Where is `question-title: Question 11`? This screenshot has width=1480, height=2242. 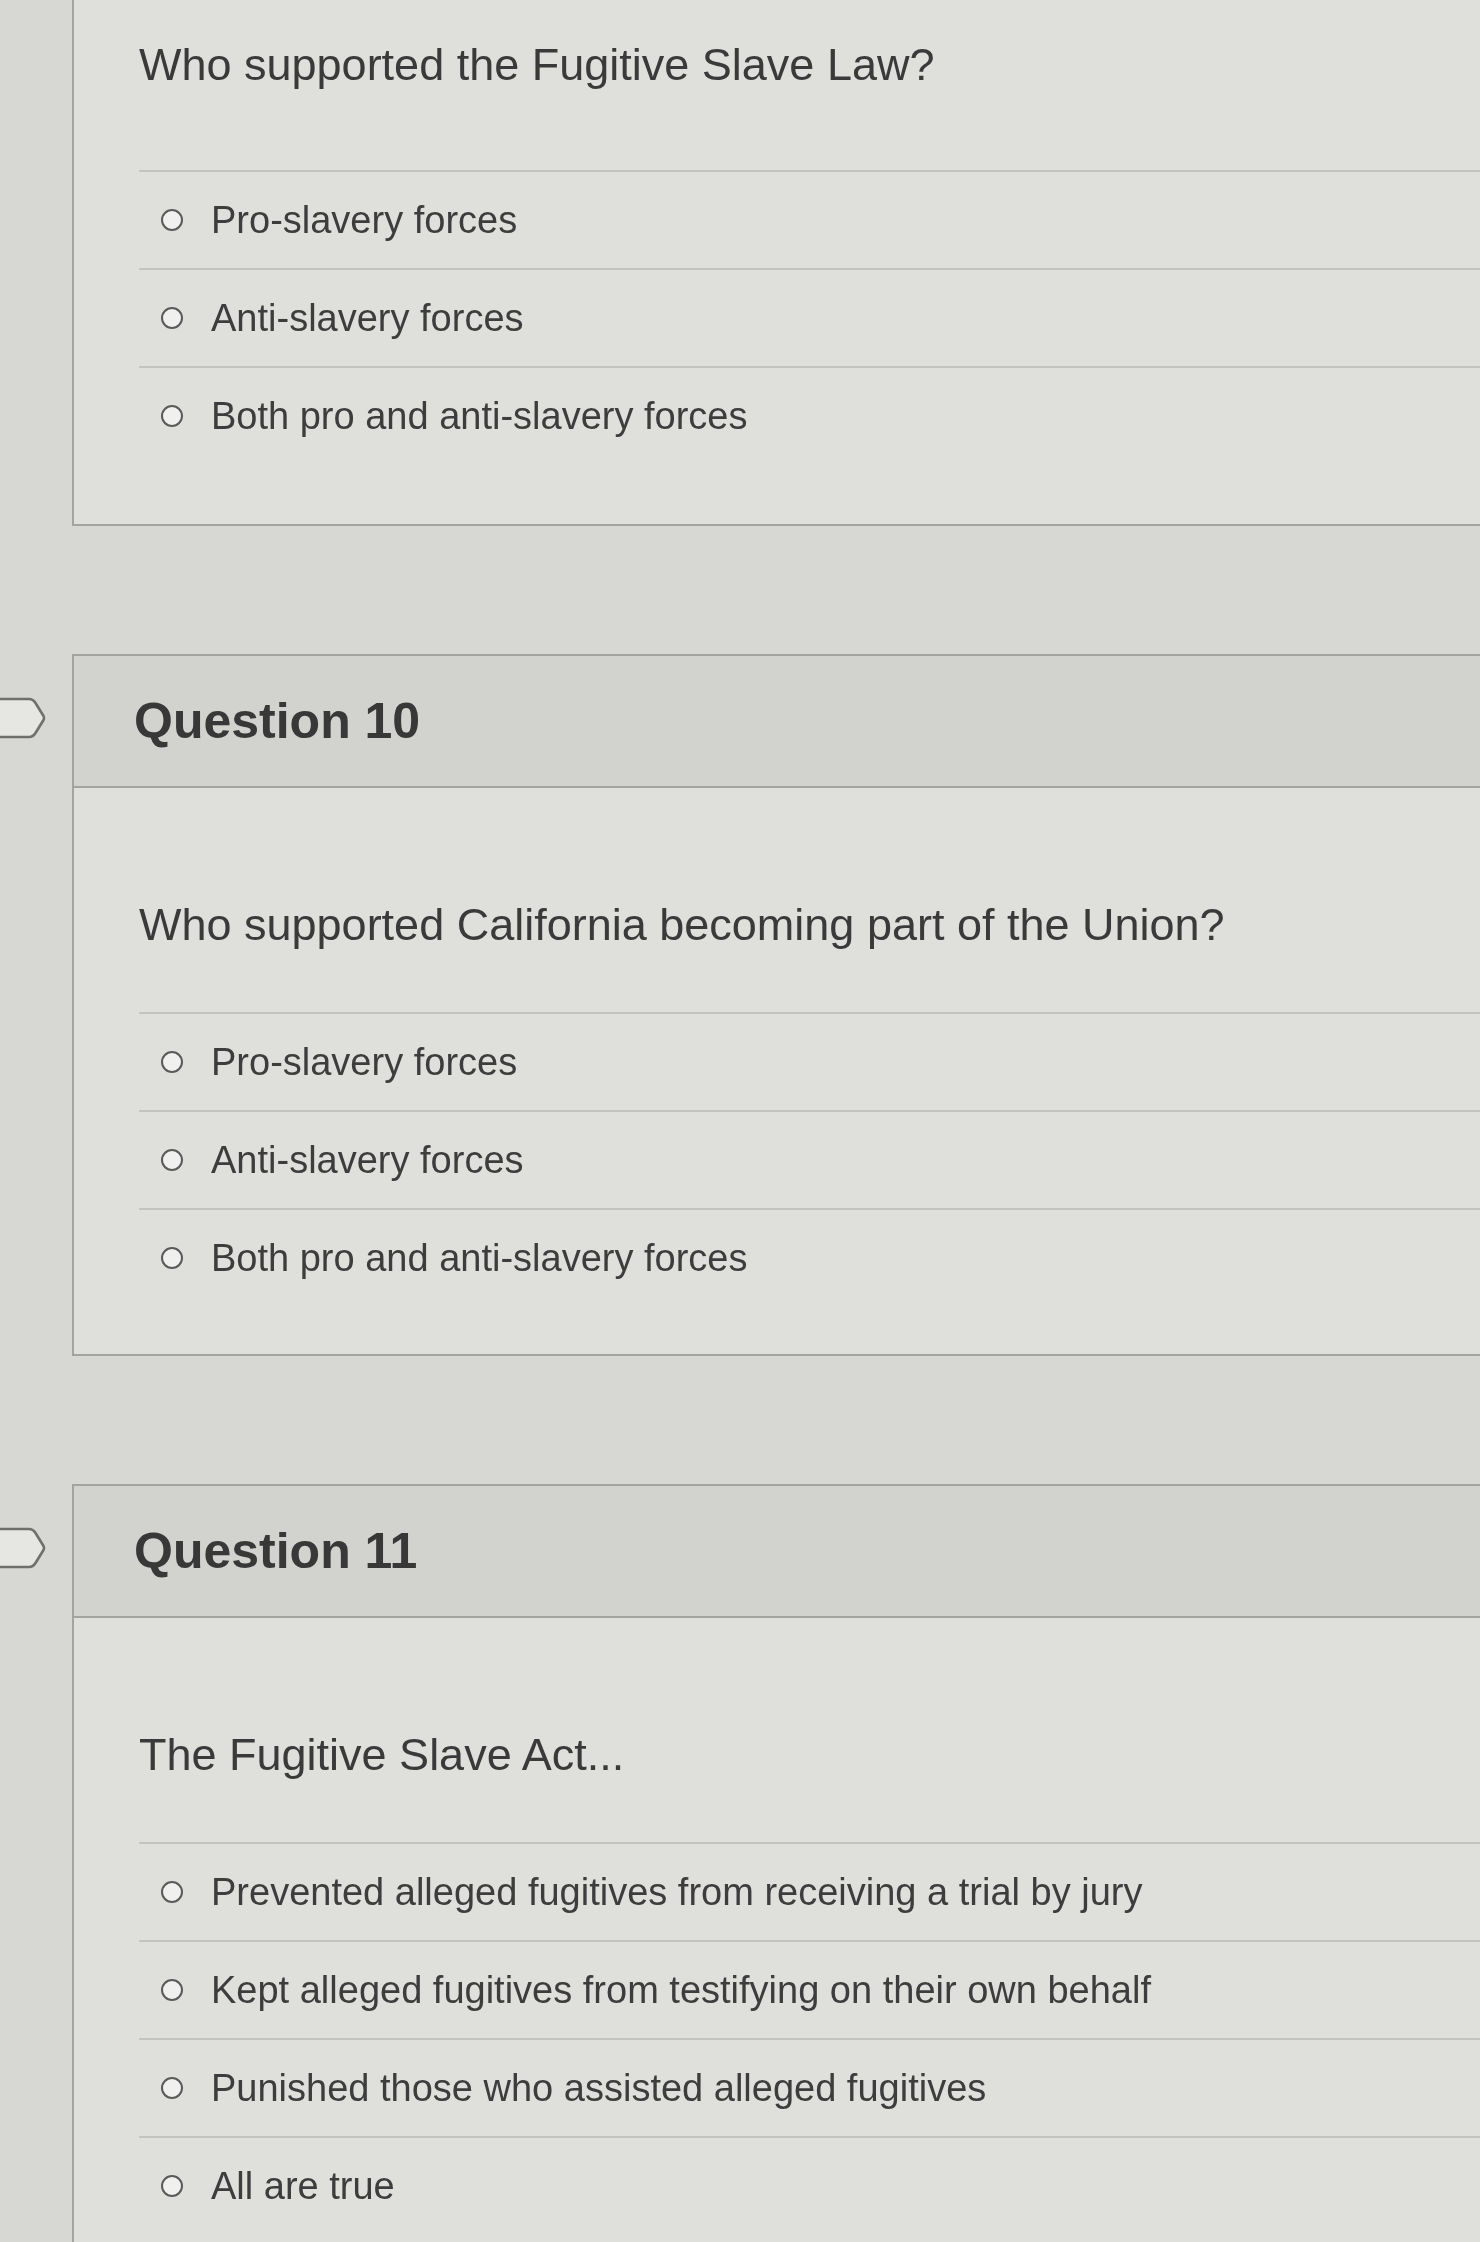 question-title: Question 11 is located at coordinates (276, 1551).